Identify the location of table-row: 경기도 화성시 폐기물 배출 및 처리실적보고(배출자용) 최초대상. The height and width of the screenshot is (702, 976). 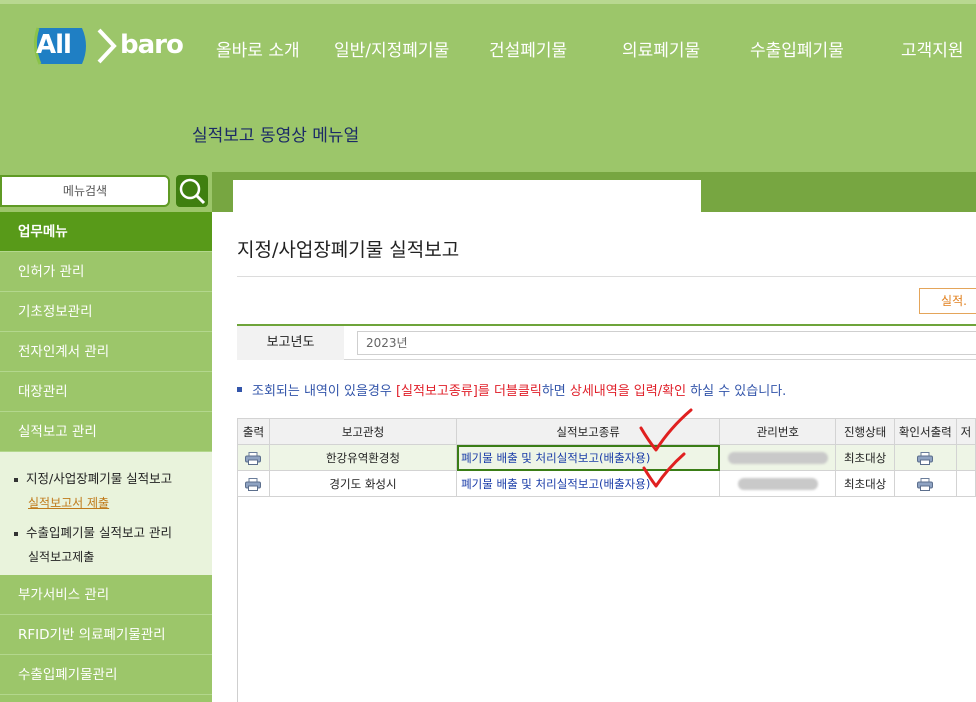
(606, 483).